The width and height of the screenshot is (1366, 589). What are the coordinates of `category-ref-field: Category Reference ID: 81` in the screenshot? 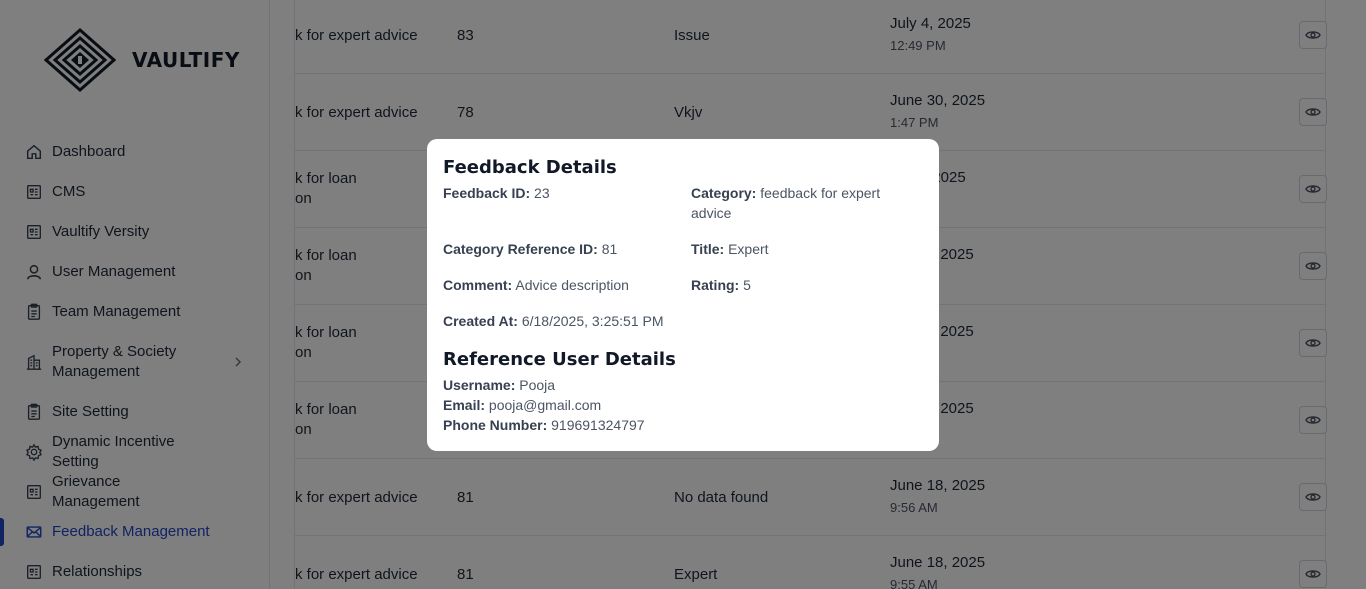 It's located at (563, 249).